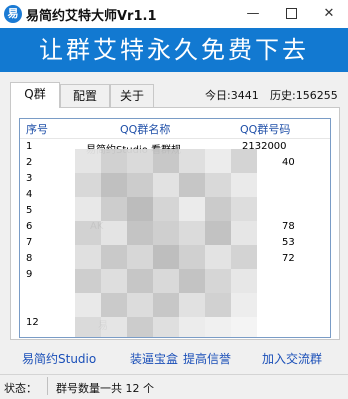  Describe the element at coordinates (29, 242) in the screenshot. I see `row-index: 7` at that location.